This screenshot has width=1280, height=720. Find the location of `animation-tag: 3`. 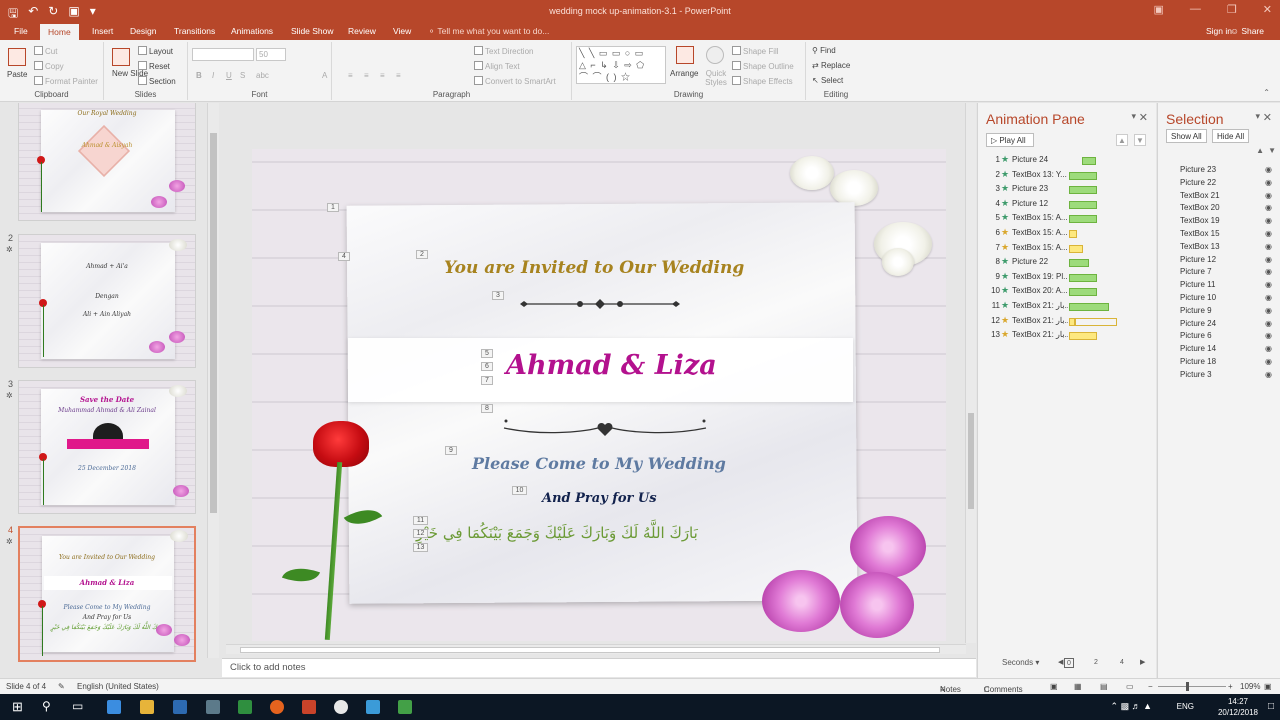

animation-tag: 3 is located at coordinates (498, 295).